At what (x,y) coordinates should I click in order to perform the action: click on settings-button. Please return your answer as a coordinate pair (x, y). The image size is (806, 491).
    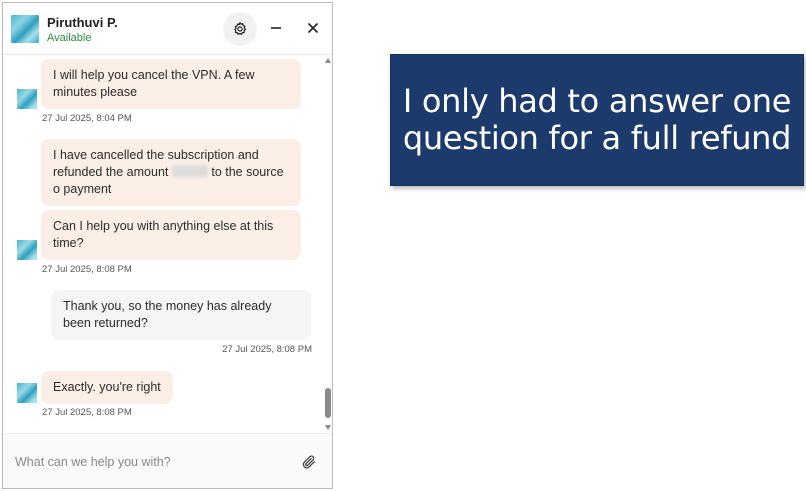
    Looking at the image, I should click on (240, 29).